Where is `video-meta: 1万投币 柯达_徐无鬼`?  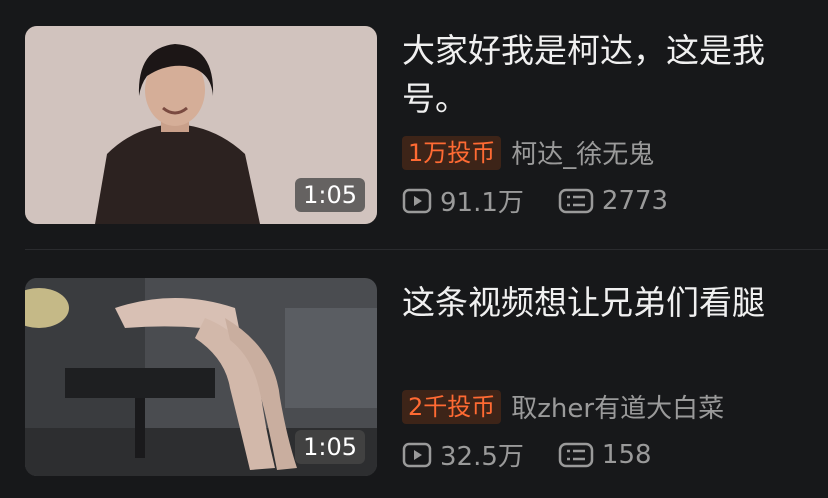
video-meta: 1万投币 柯达_徐无鬼 is located at coordinates (528, 152).